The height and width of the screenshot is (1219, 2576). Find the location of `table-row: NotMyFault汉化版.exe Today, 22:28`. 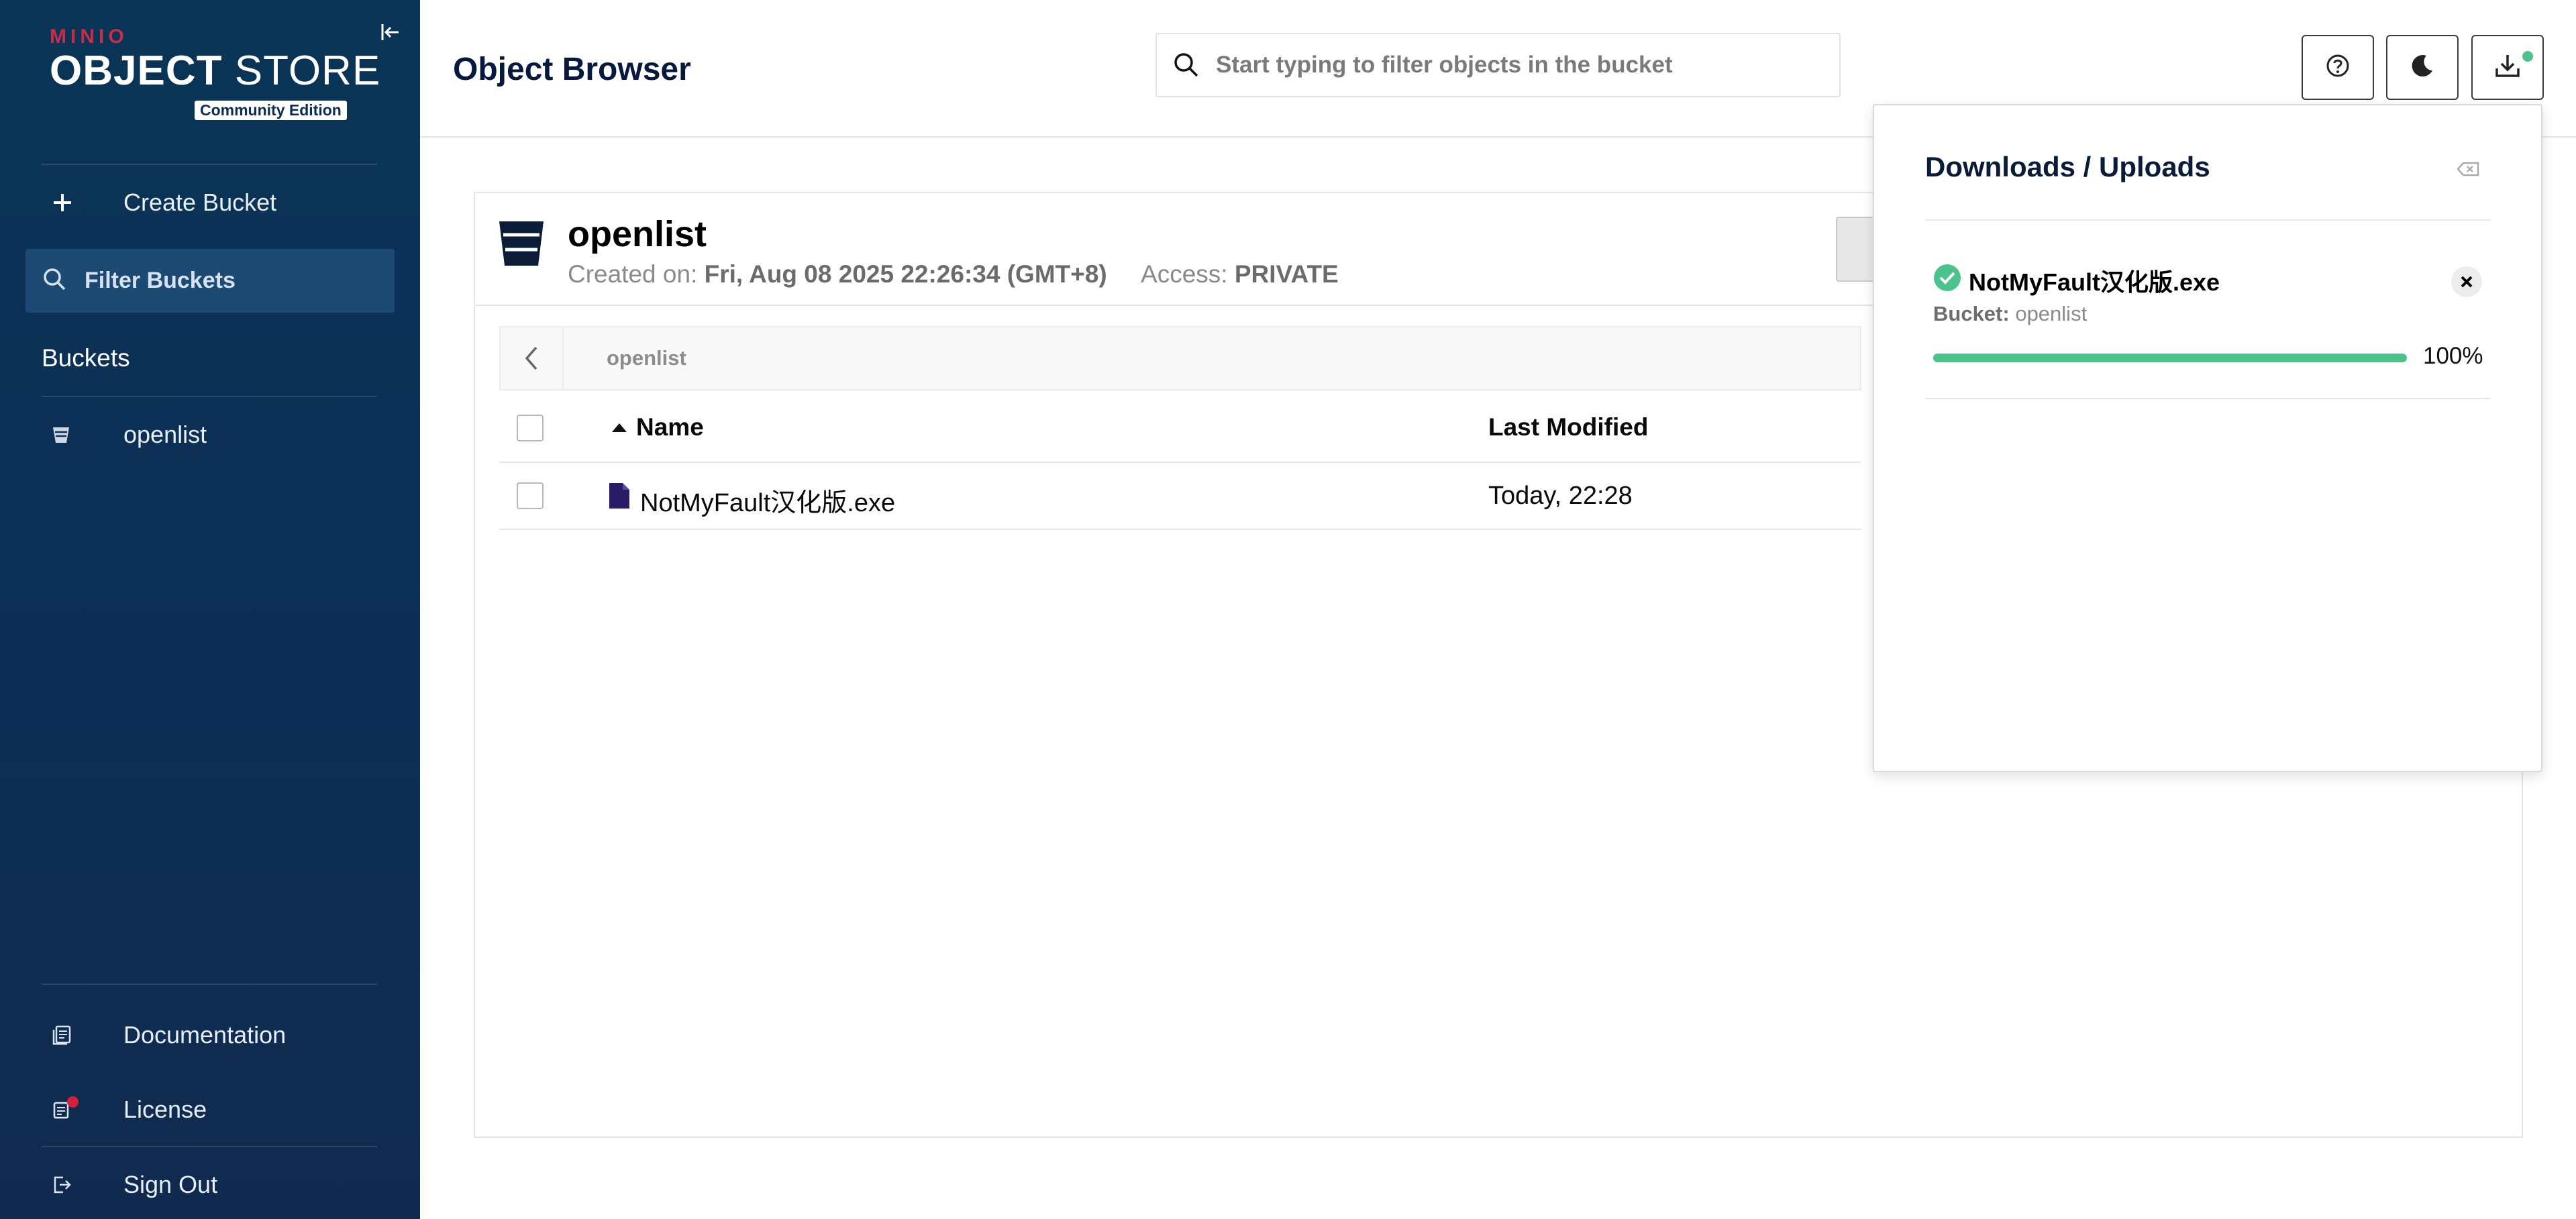

table-row: NotMyFault汉化版.exe Today, 22:28 is located at coordinates (1180, 496).